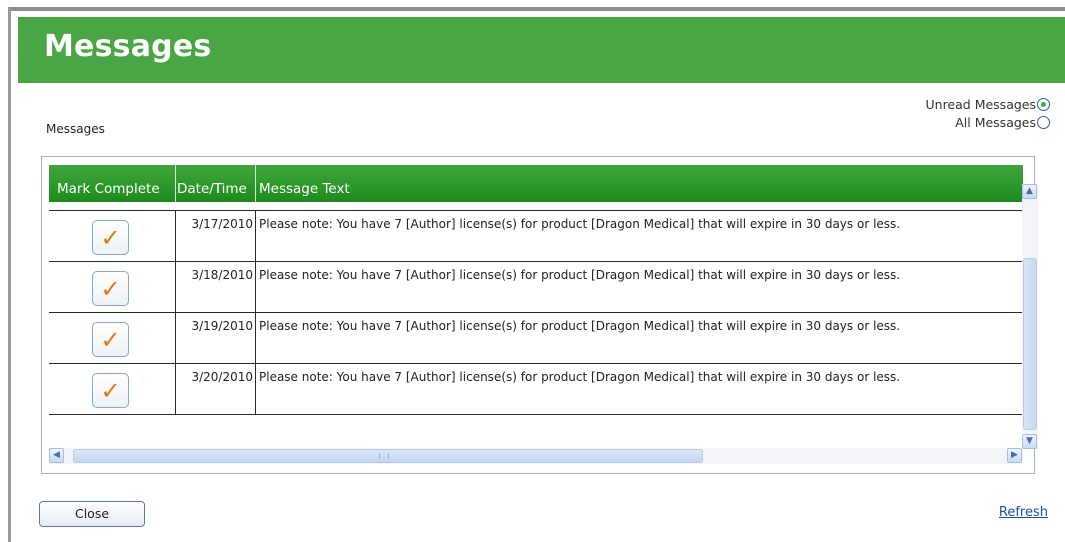 The width and height of the screenshot is (1065, 542). Describe the element at coordinates (92, 514) in the screenshot. I see `close-button: Close` at that location.